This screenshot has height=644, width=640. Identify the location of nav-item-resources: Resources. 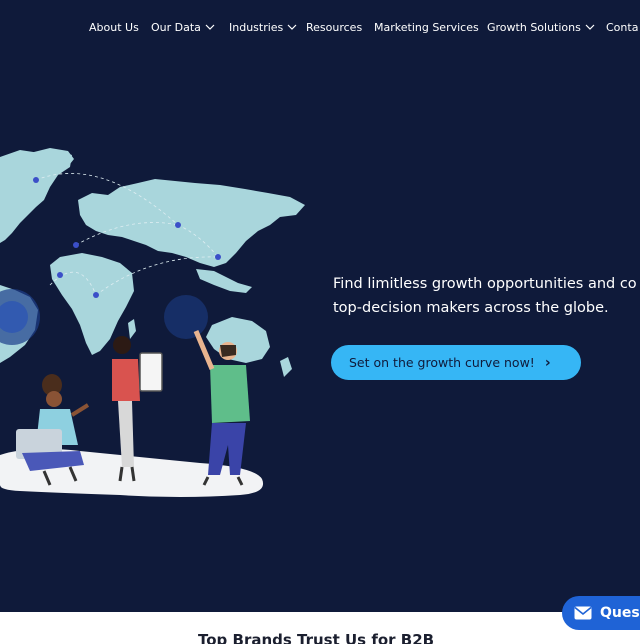
(334, 27).